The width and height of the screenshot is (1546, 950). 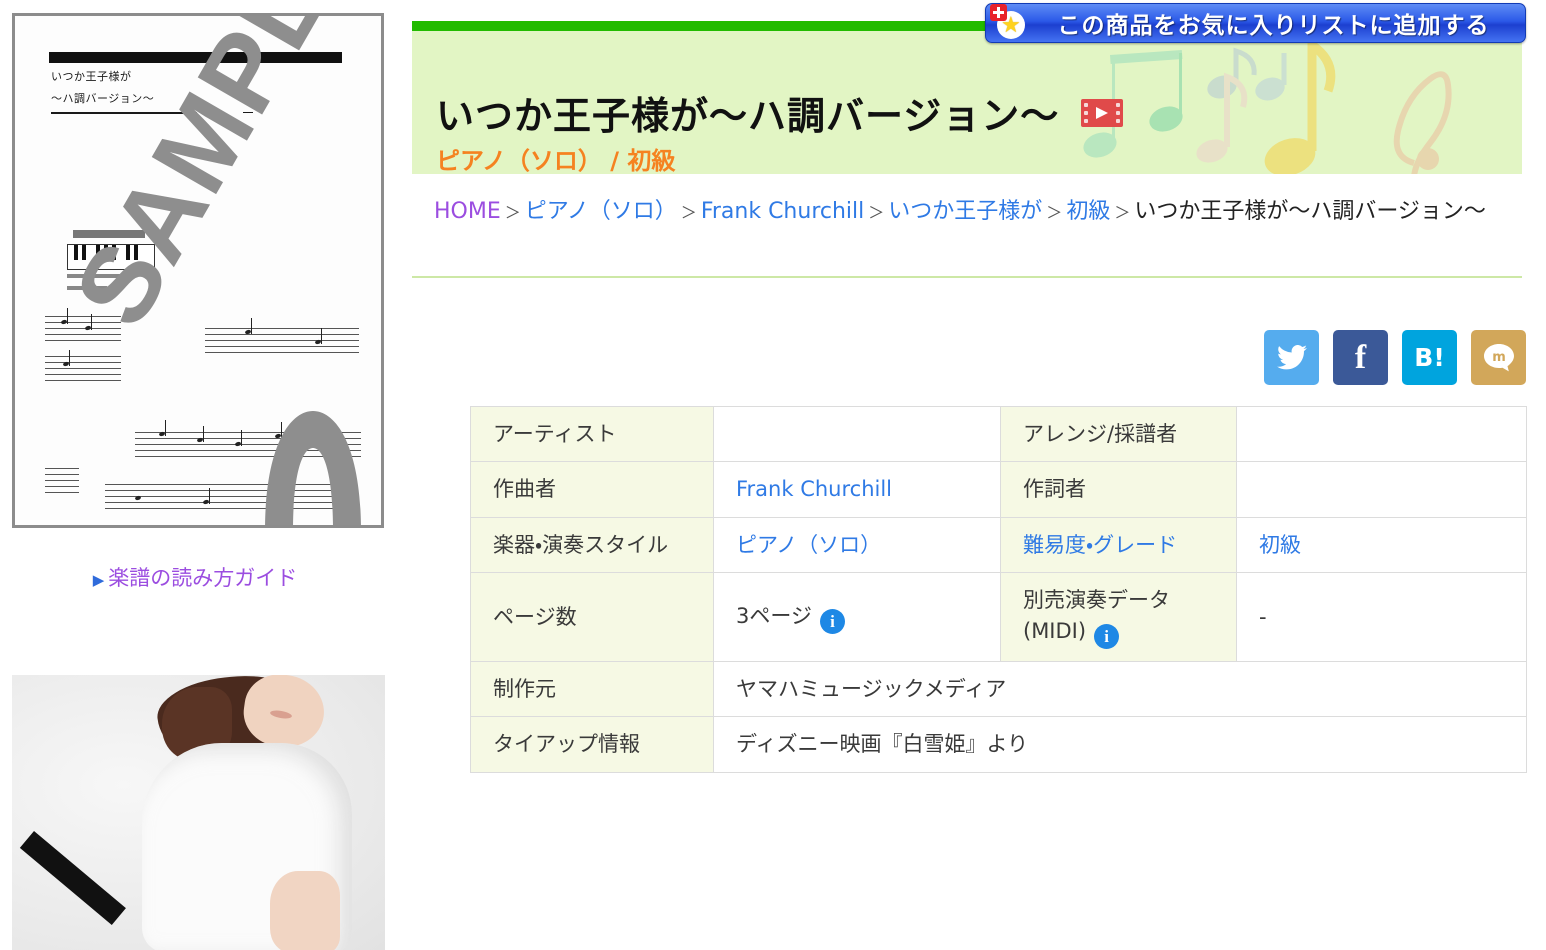 I want to click on add-to-favorites-button: ★ この商品をお気に入りリストに追加する, so click(x=1255, y=23).